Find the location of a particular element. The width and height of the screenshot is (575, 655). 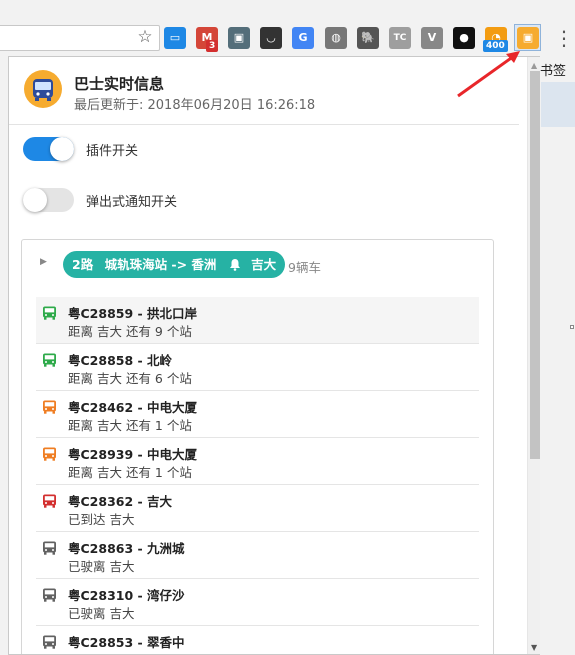

evernote-icon: 🐘 is located at coordinates (368, 38).